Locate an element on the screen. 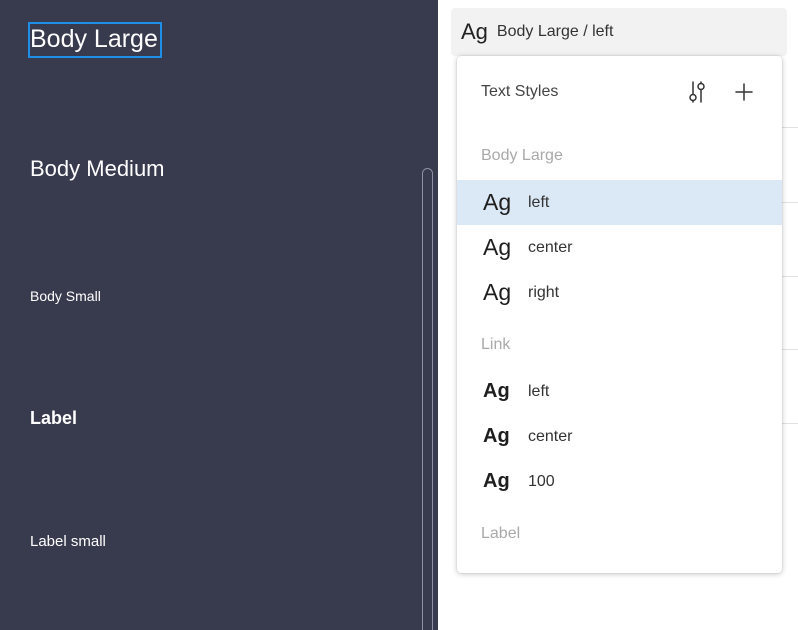 This screenshot has width=798, height=630. group-header-link: Link is located at coordinates (496, 344).